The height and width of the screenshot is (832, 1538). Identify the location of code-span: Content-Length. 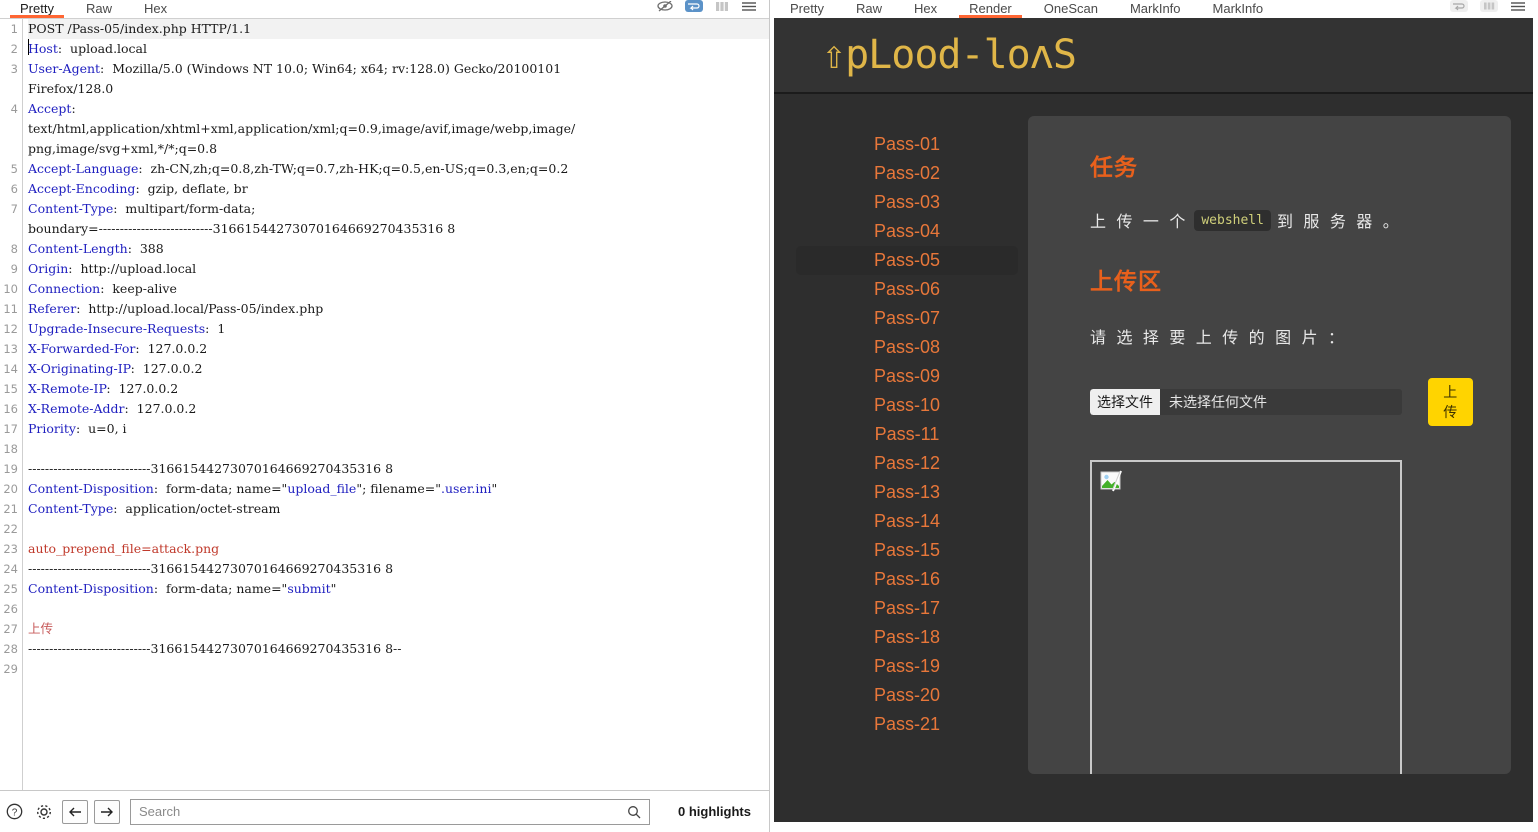
(78, 248).